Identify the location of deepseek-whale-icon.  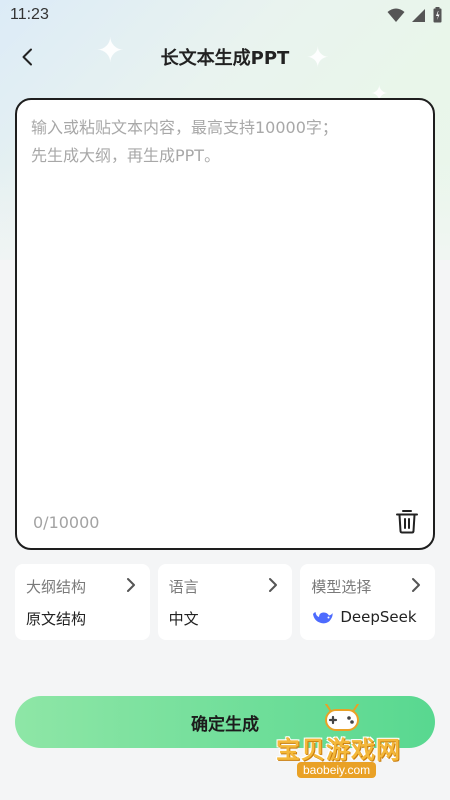
(323, 618).